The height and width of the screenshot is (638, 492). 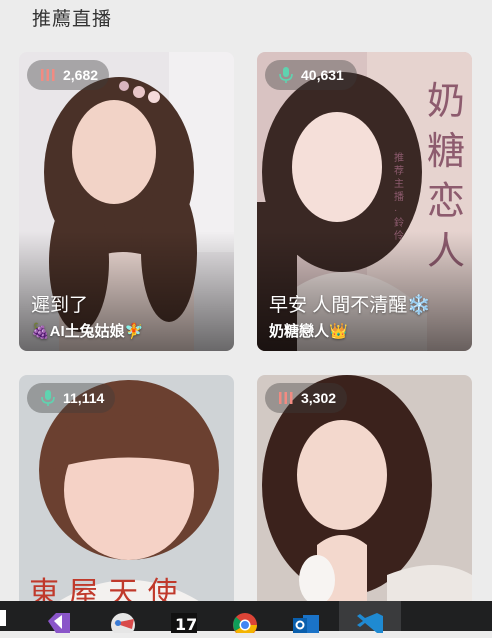 I want to click on viewer-count: 2,682, so click(x=81, y=75).